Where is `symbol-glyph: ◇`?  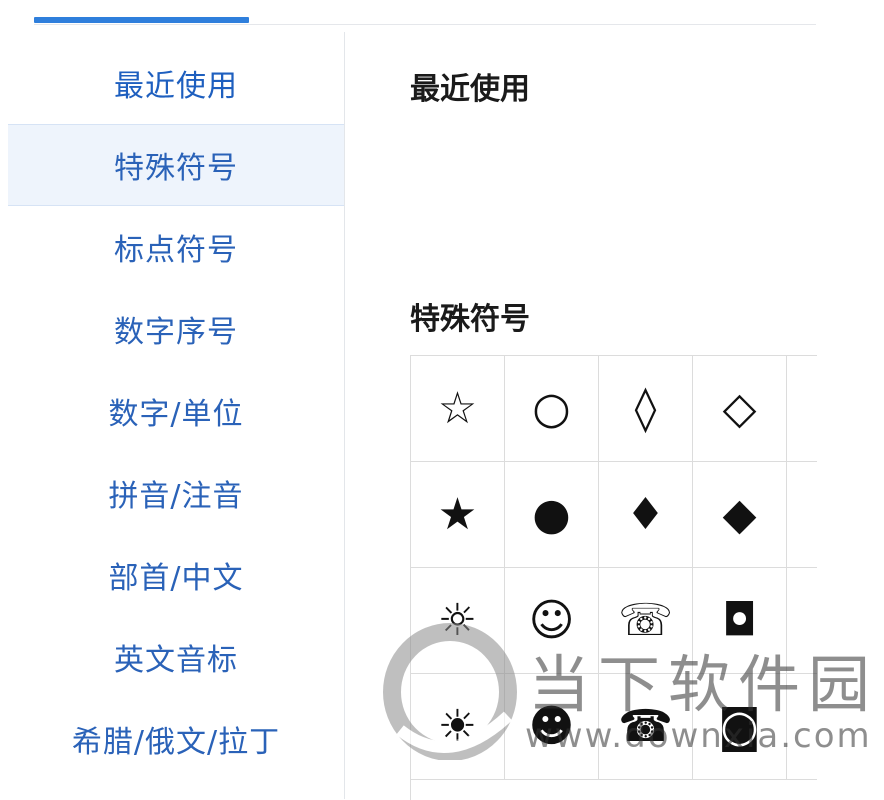 symbol-glyph: ◇ is located at coordinates (739, 408).